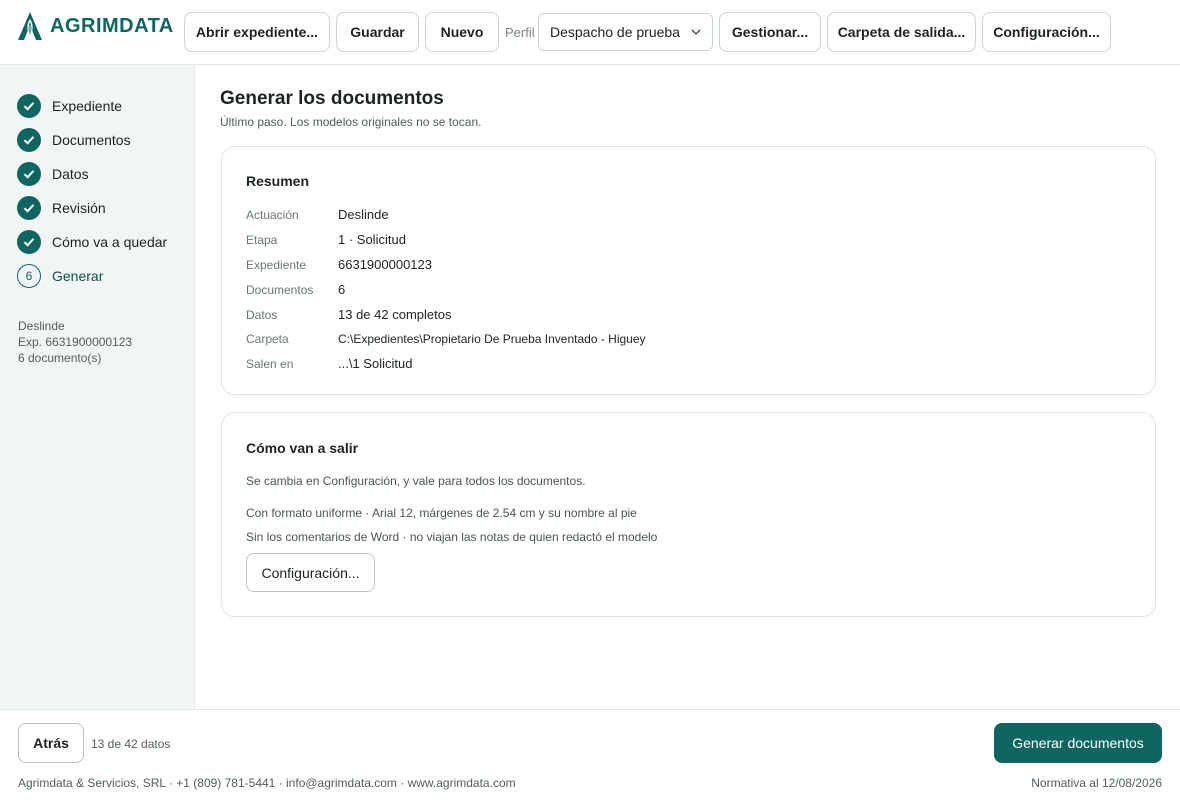 The width and height of the screenshot is (1180, 800). I want to click on logo-mark-icon, so click(30, 26).